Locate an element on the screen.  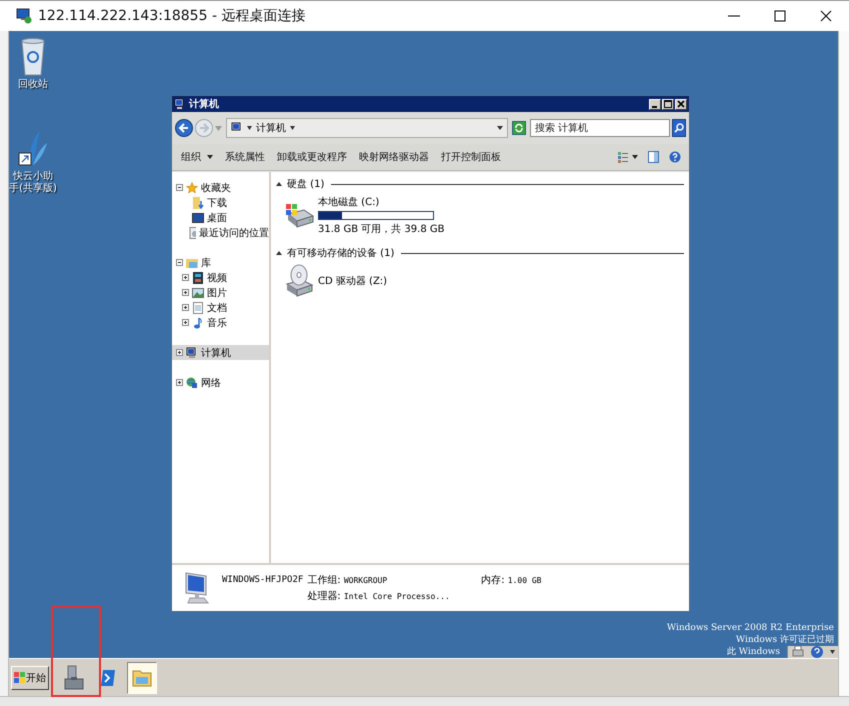
close-button is located at coordinates (681, 104).